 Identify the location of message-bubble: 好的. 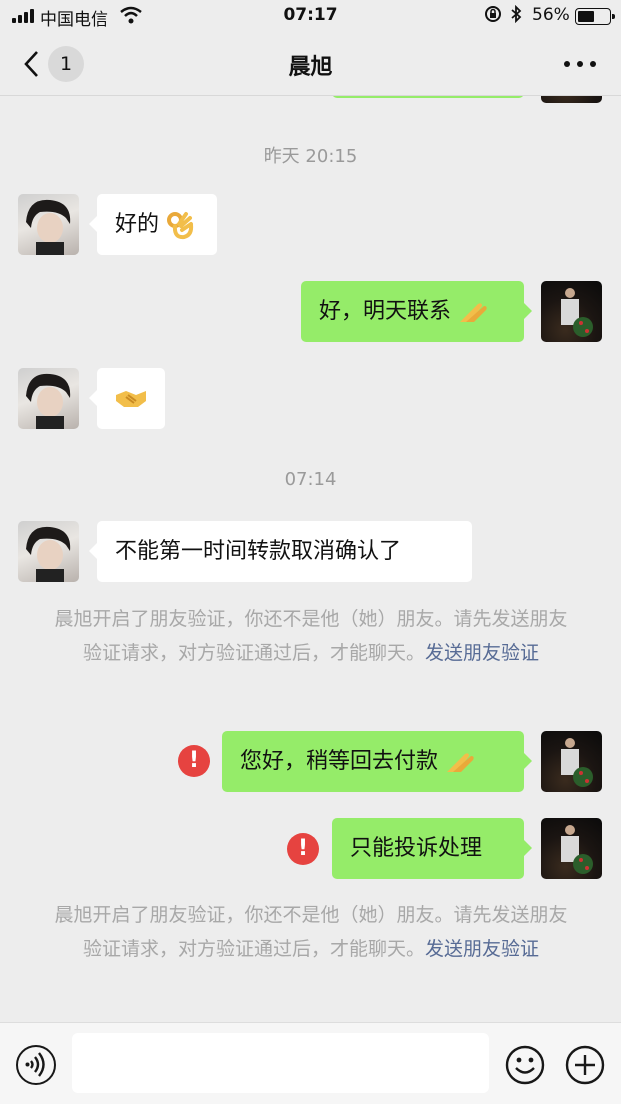
(153, 224).